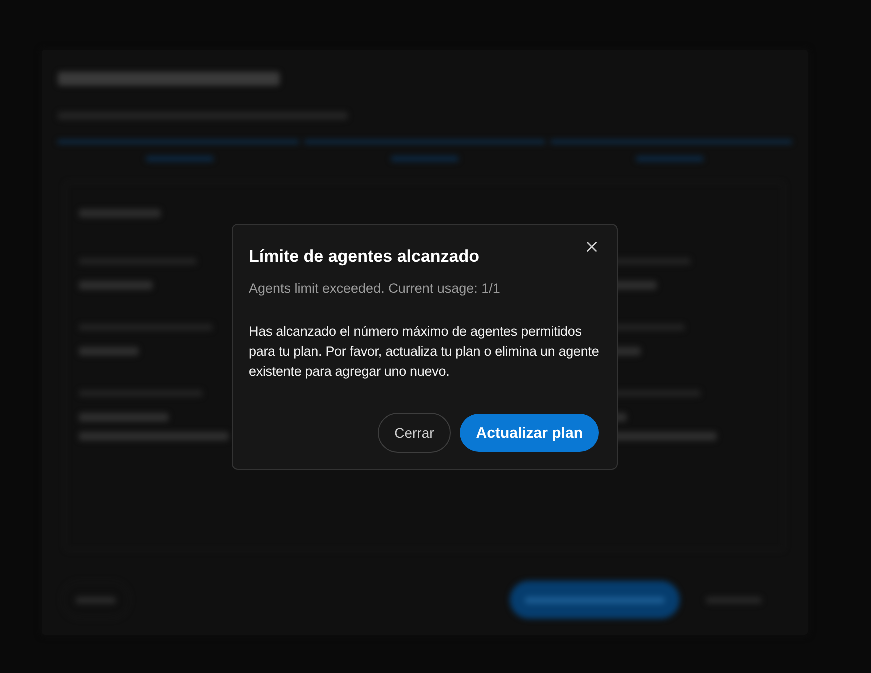  Describe the element at coordinates (375, 289) in the screenshot. I see `dialog-subtitle: Agents limit exceeded. Current usage: 1/1` at that location.